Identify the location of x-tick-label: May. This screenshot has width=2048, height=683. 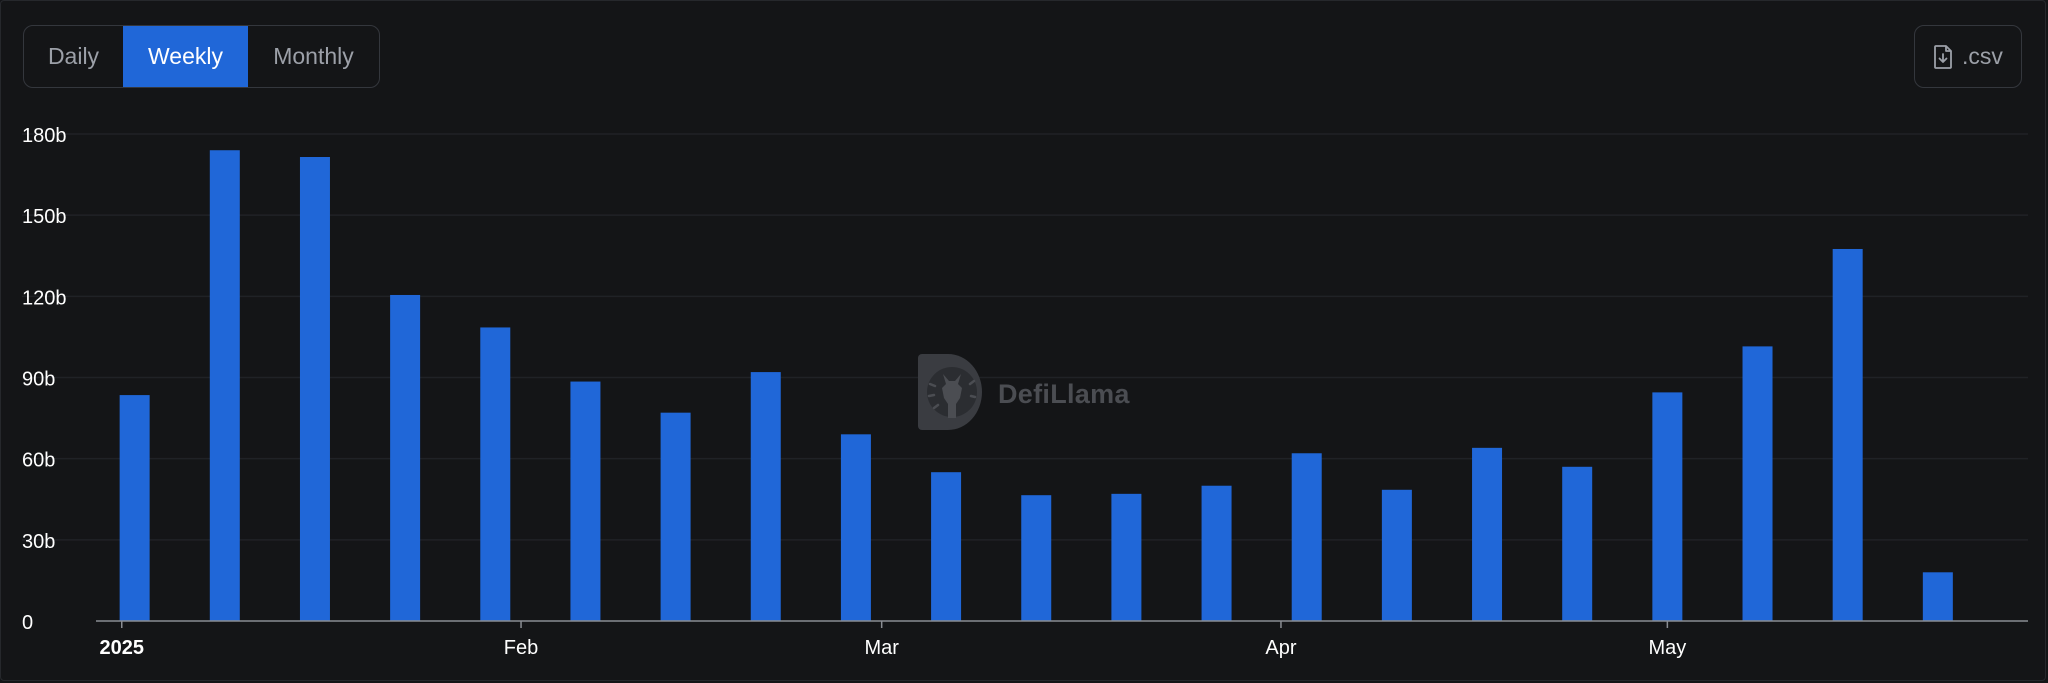
(1667, 648).